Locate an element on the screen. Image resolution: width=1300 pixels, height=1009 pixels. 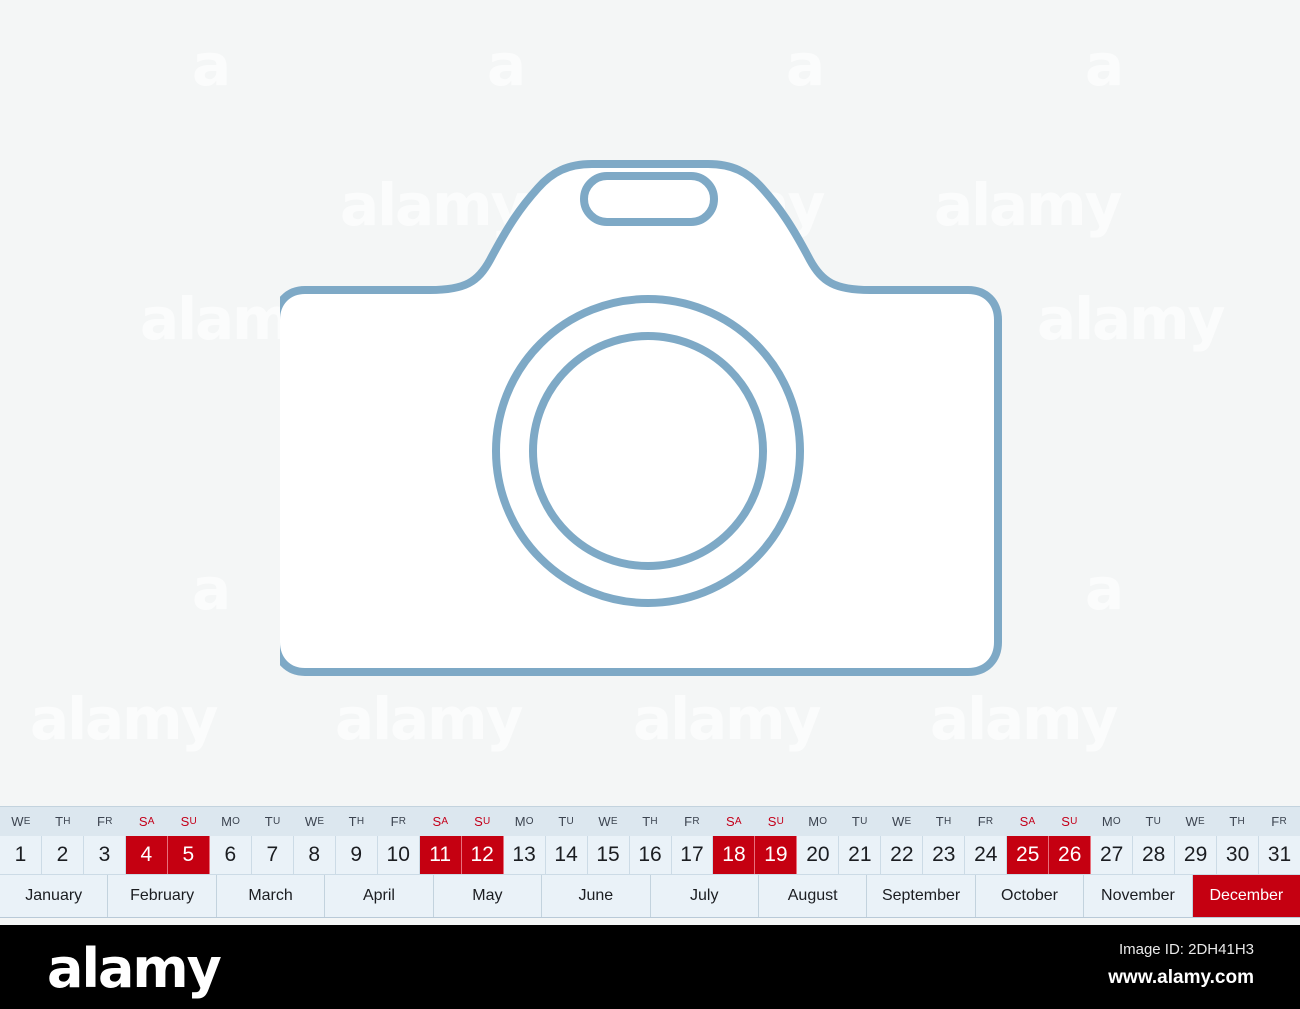
camera-viewfinder-shape is located at coordinates (649, 199).